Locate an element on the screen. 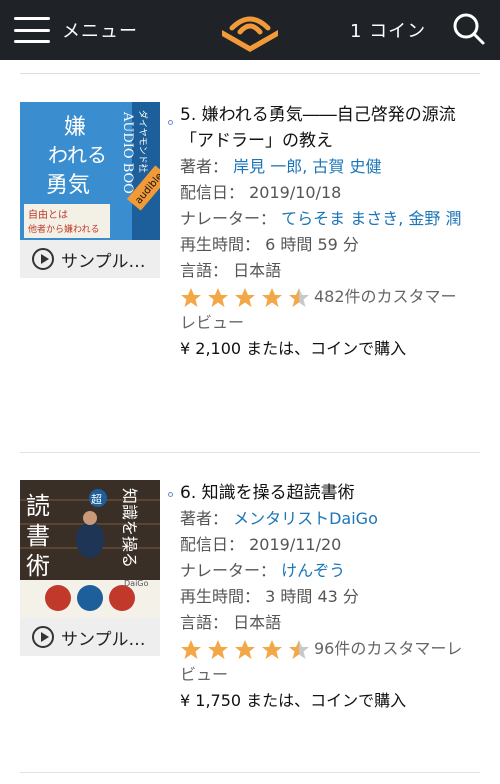  svg-text: 勇気 is located at coordinates (68, 185).